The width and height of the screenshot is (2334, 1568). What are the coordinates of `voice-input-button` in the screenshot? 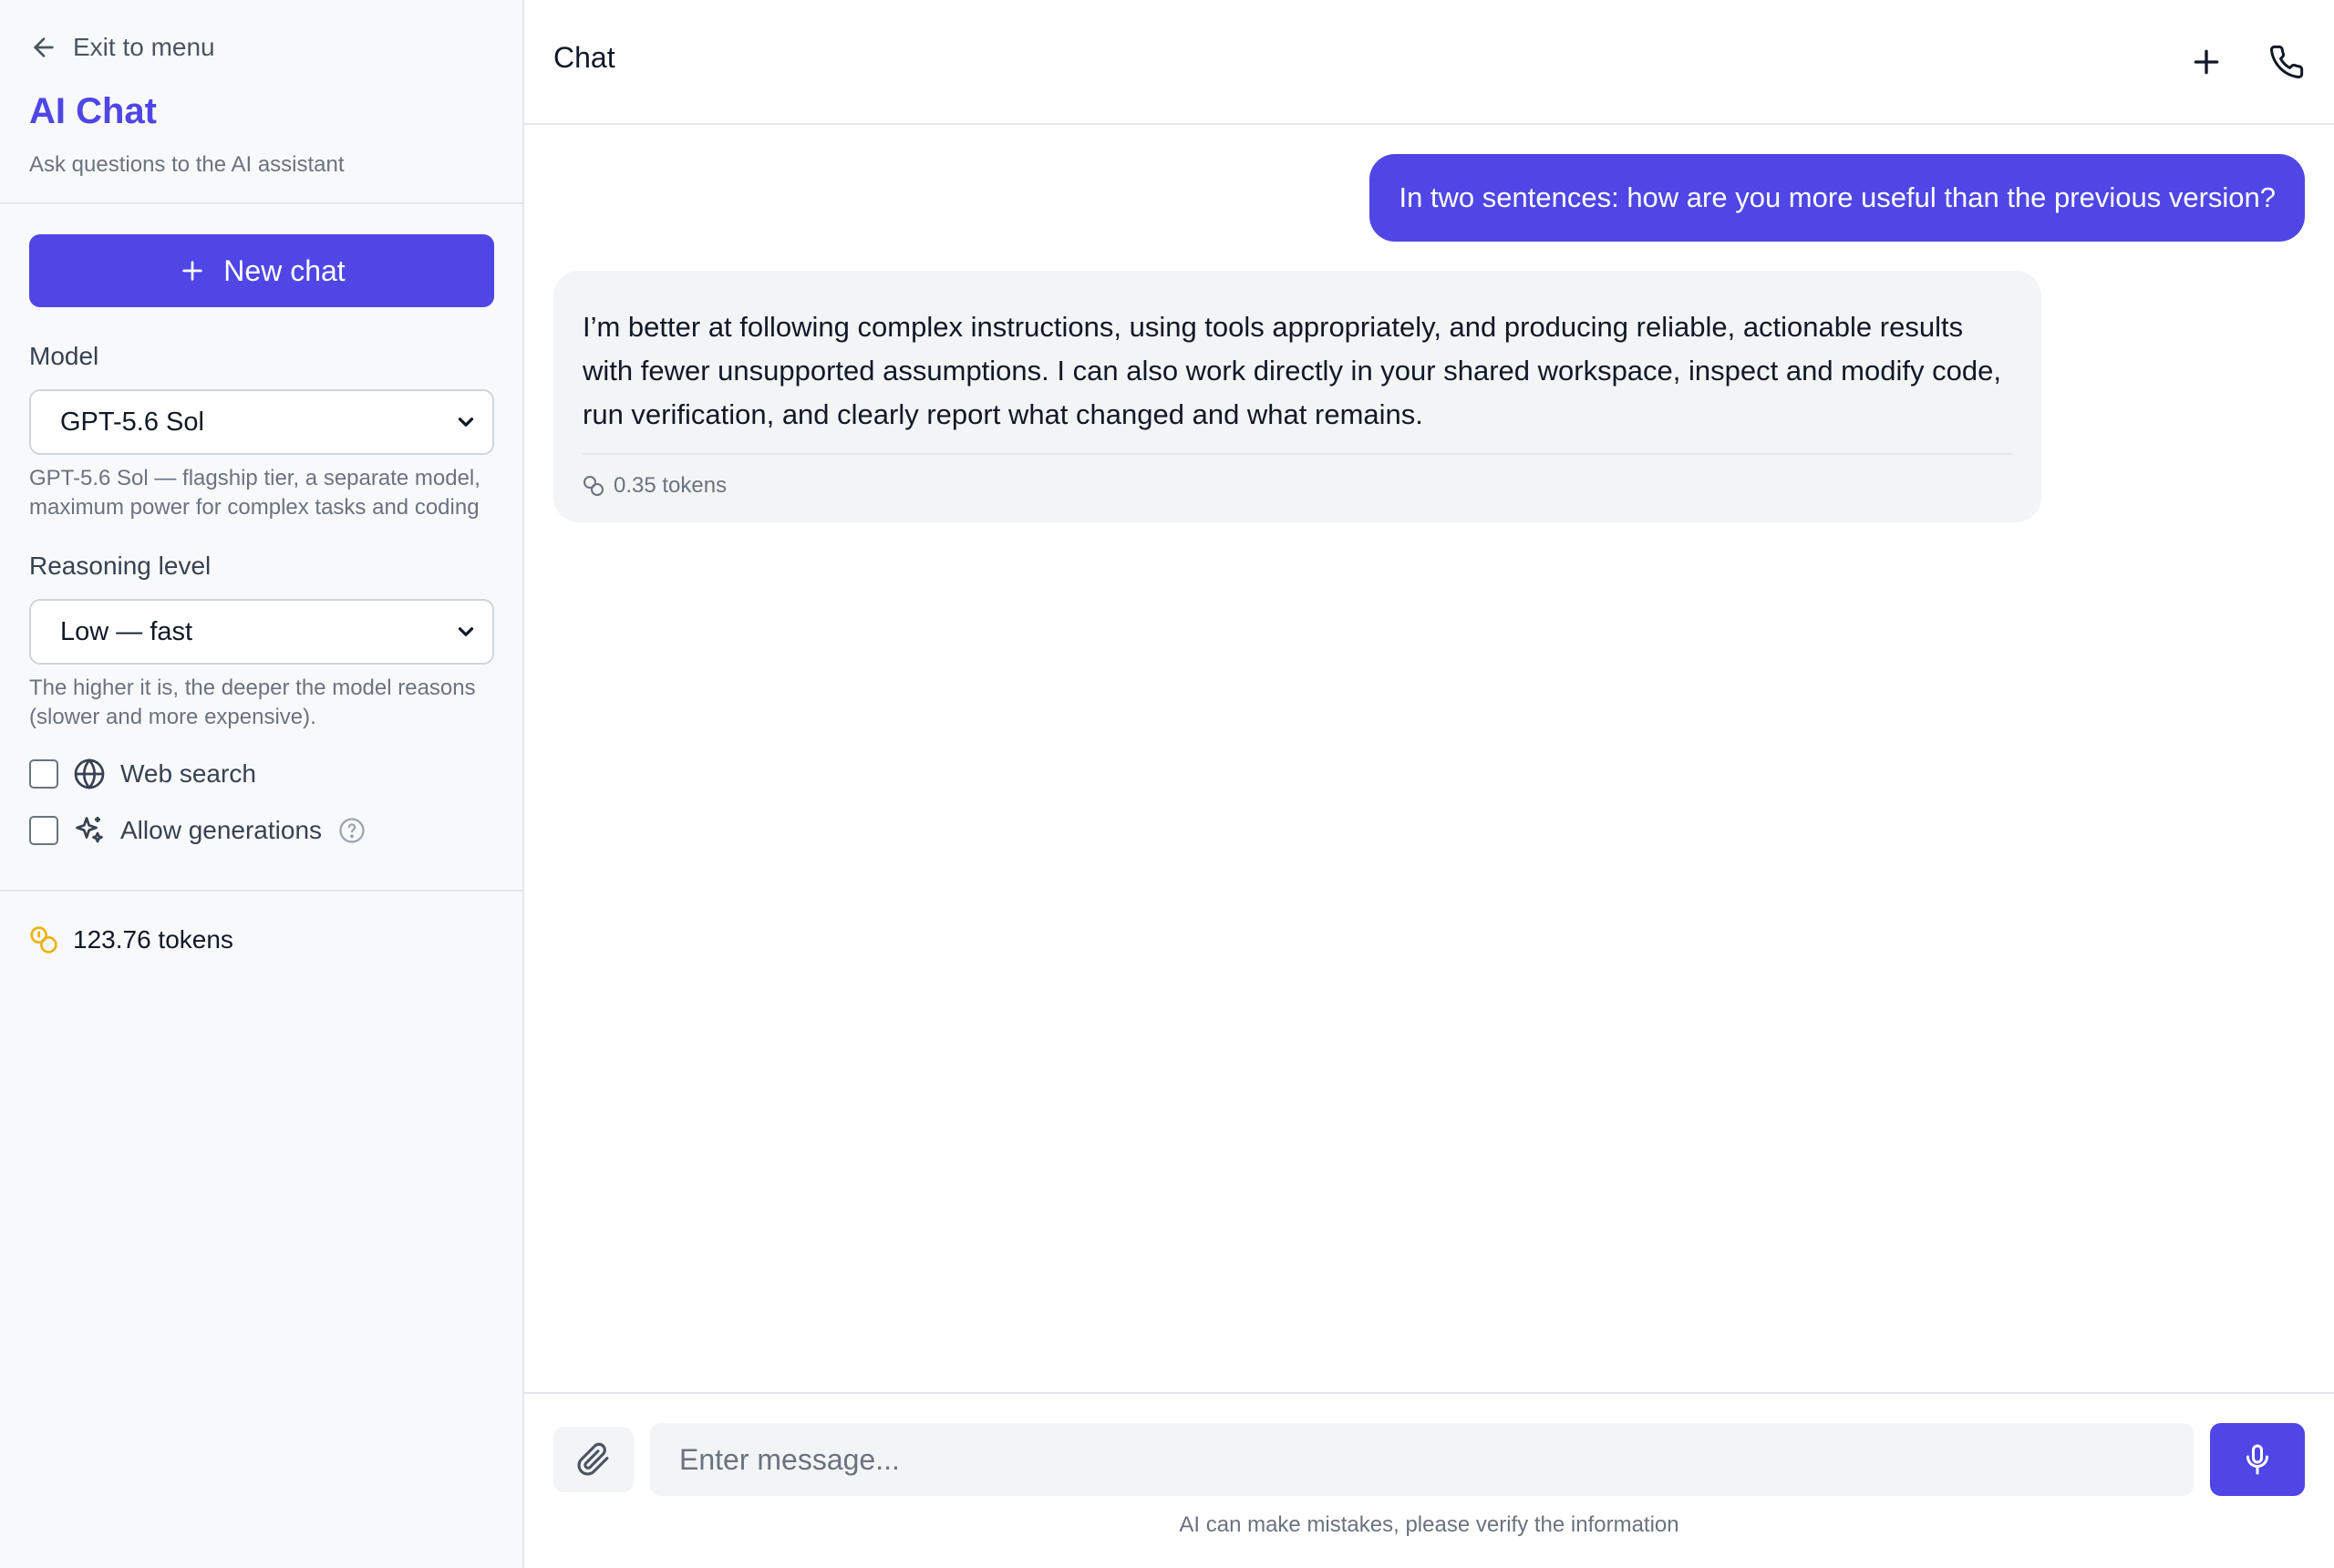 It's located at (2257, 1459).